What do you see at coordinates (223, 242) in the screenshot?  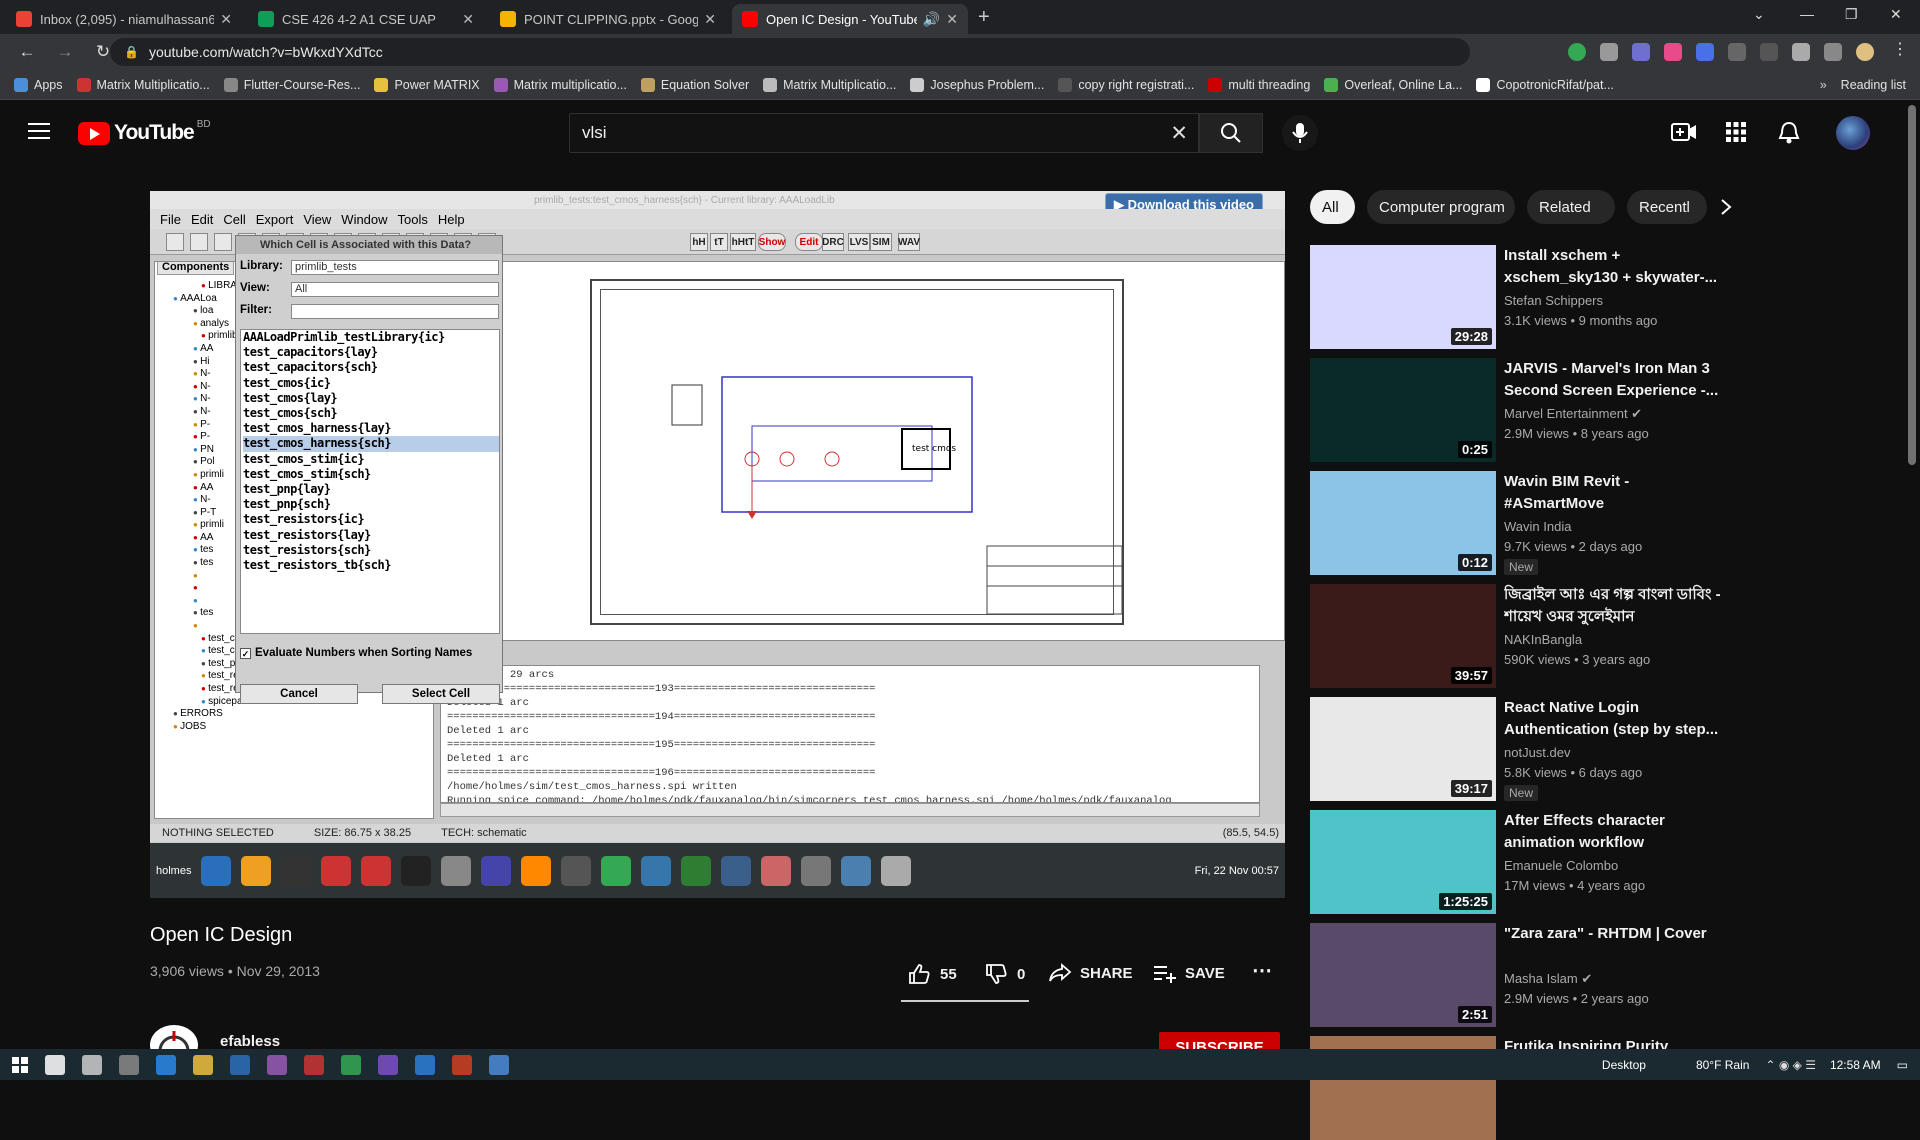 I see `toolbar-icon-button` at bounding box center [223, 242].